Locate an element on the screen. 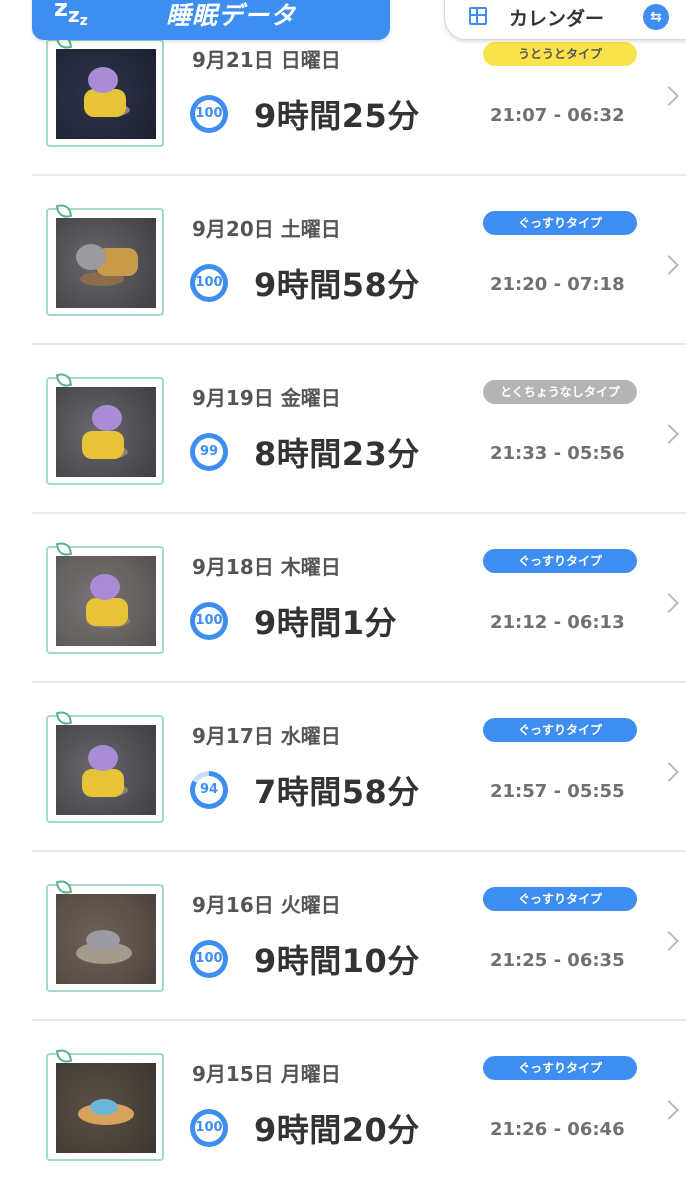 The width and height of the screenshot is (686, 1190). swap-icon: ⇆ is located at coordinates (656, 17).